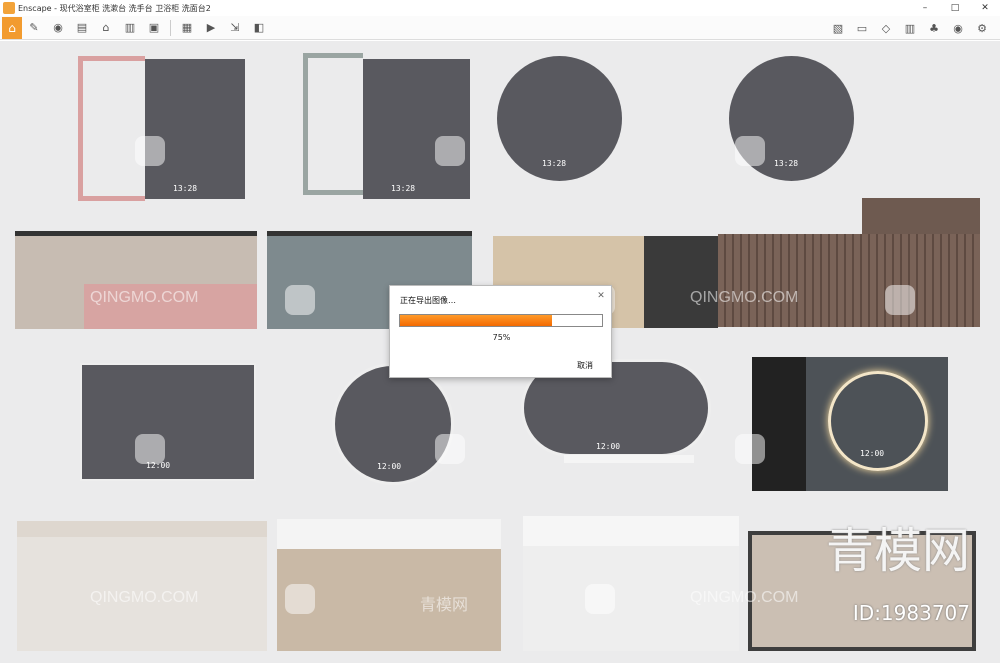 The image size is (1000, 663). What do you see at coordinates (111, 128) in the screenshot?
I see `pink-shelf` at bounding box center [111, 128].